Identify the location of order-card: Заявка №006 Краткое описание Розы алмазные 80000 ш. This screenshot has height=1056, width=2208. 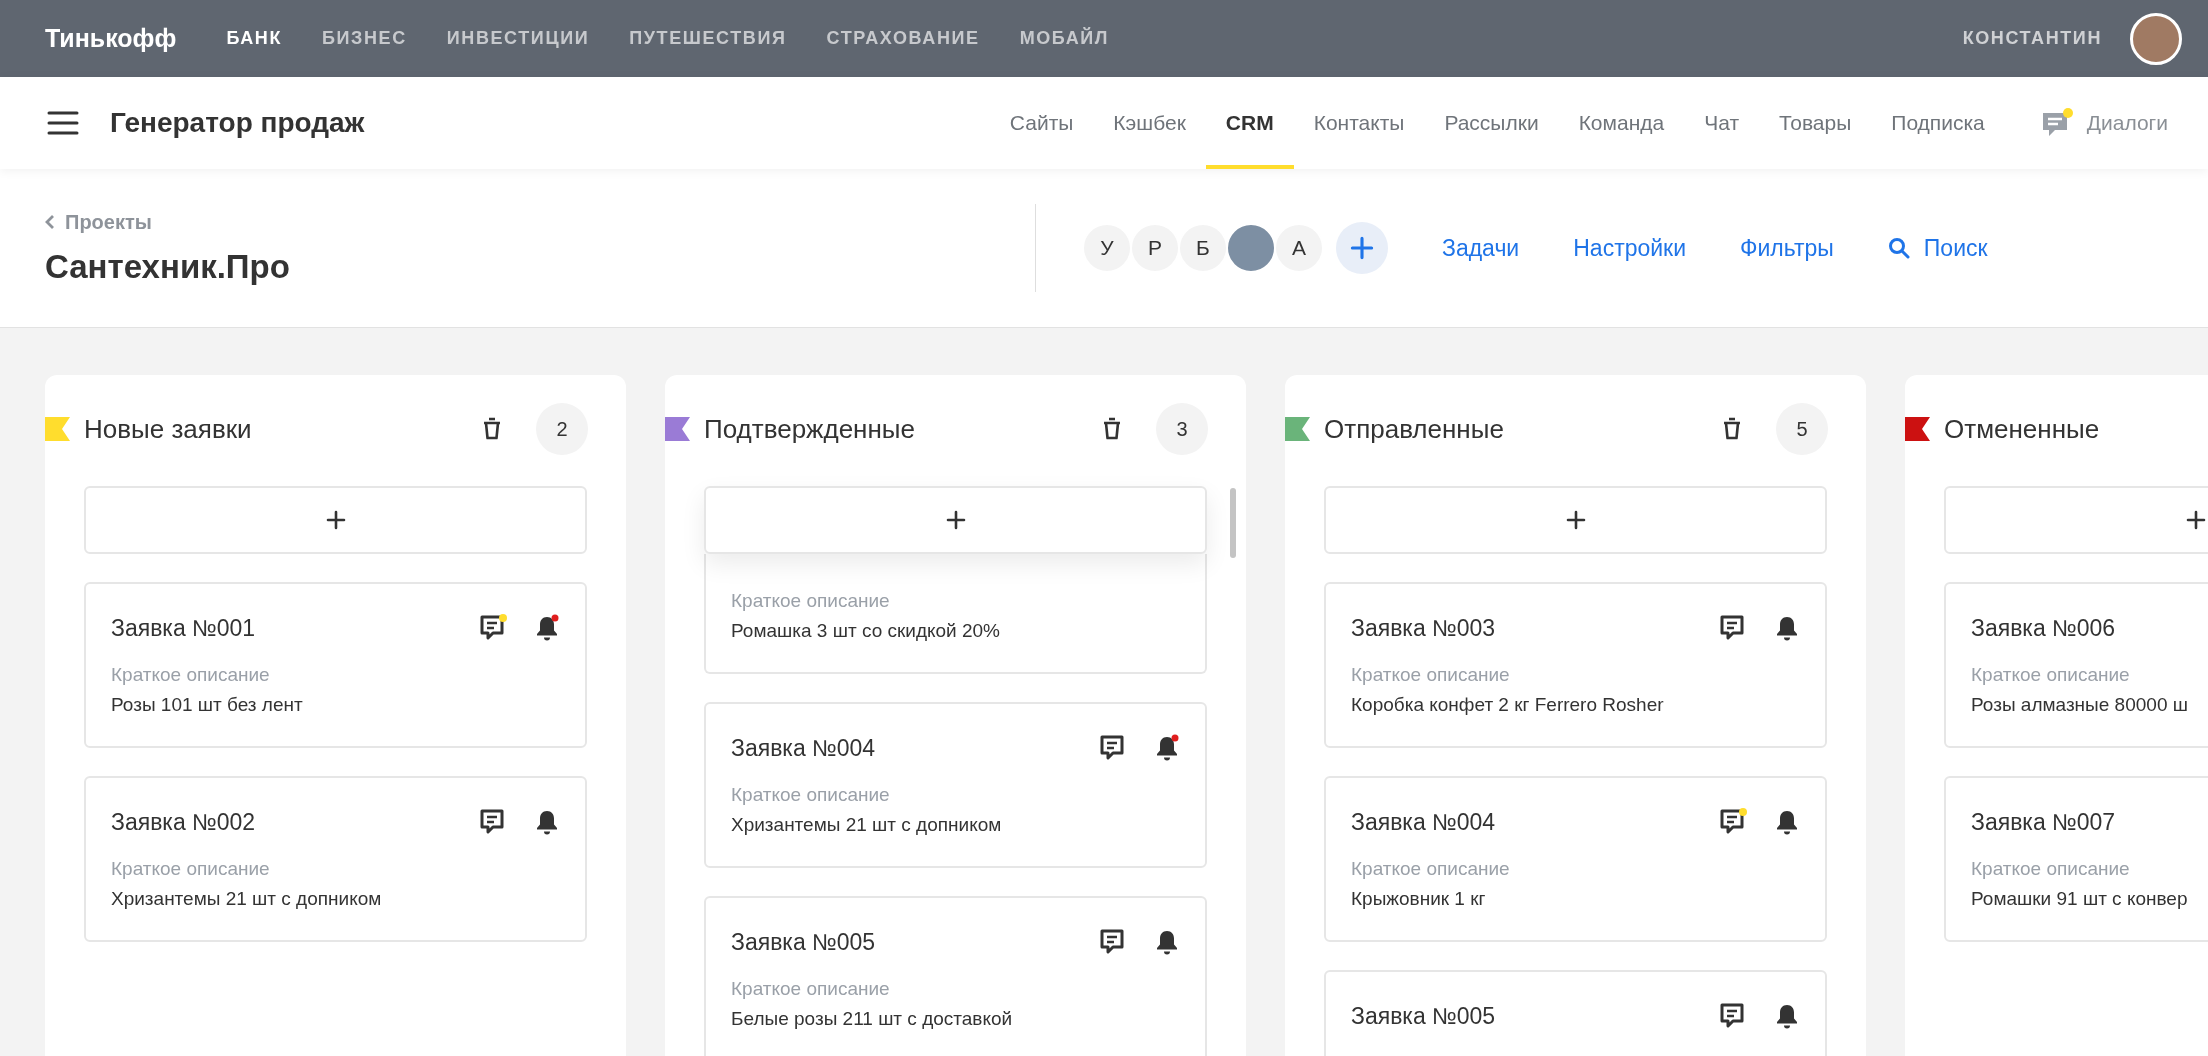
(2076, 665).